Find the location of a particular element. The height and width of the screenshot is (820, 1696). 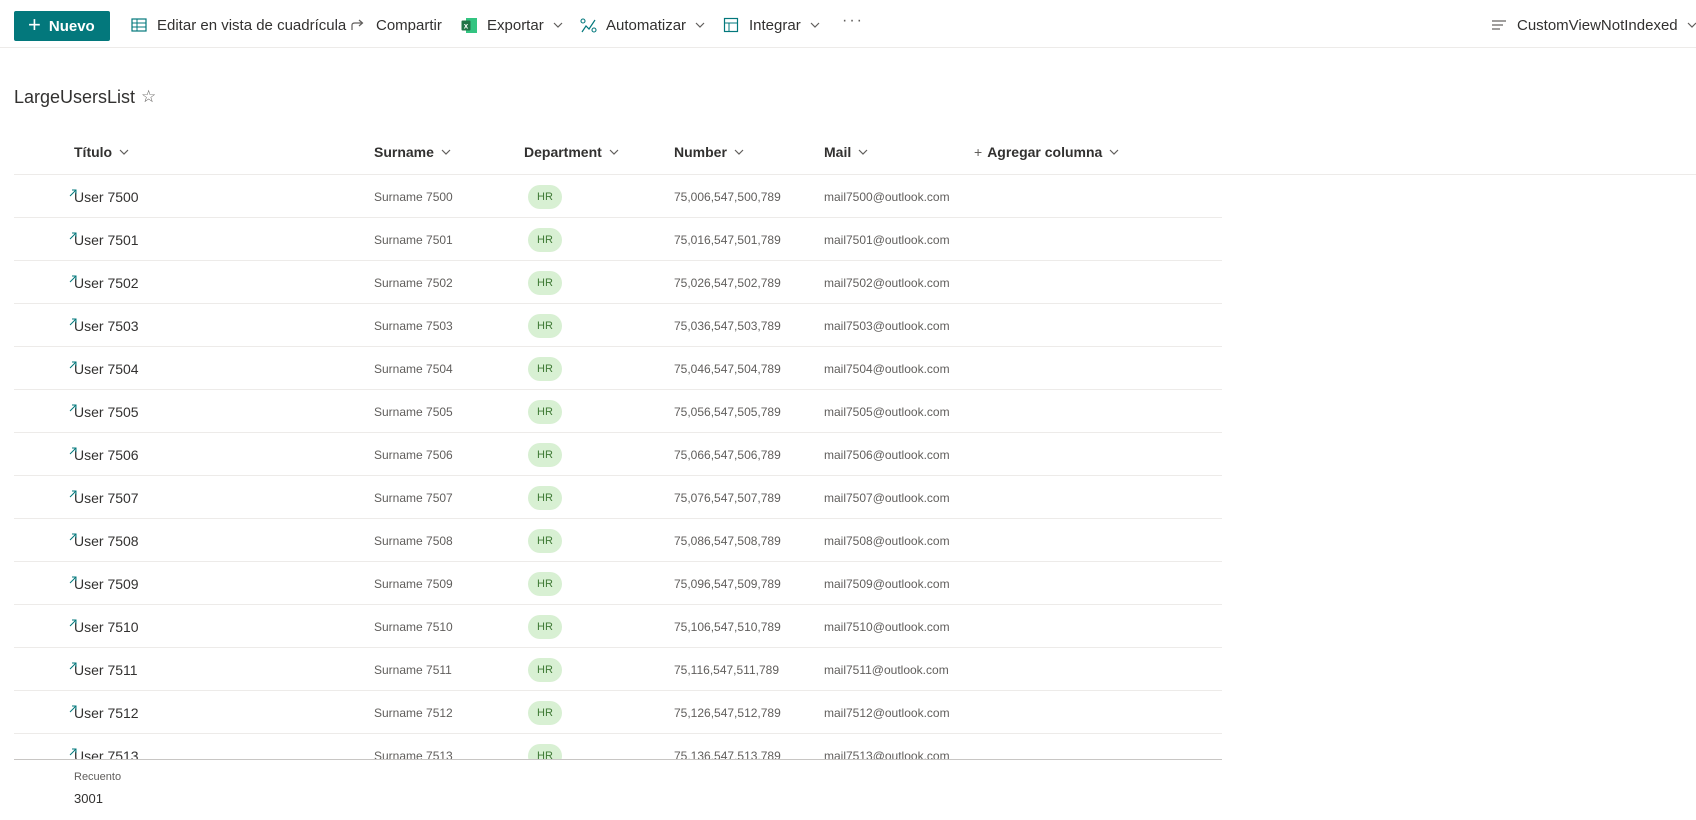

plus-icon: + is located at coordinates (34, 24).